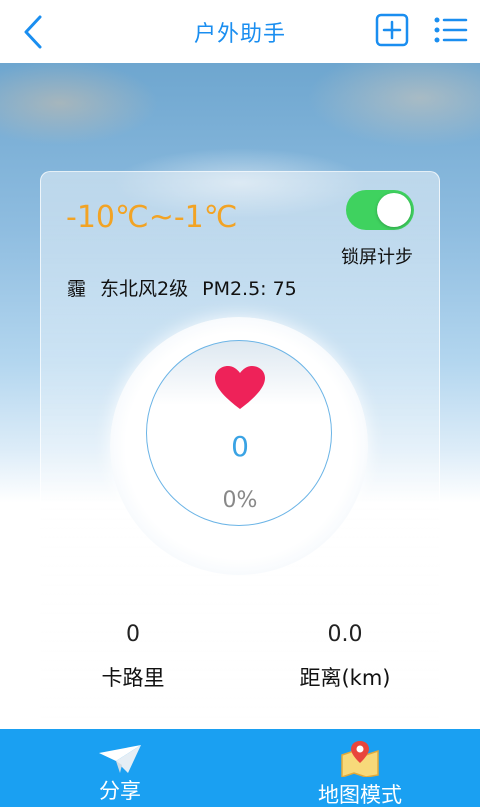  I want to click on map-mode-label: 地图模式, so click(360, 795).